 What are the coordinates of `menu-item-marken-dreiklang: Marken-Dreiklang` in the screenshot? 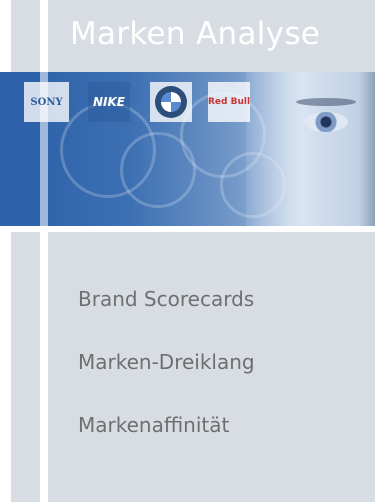 It's located at (166, 380).